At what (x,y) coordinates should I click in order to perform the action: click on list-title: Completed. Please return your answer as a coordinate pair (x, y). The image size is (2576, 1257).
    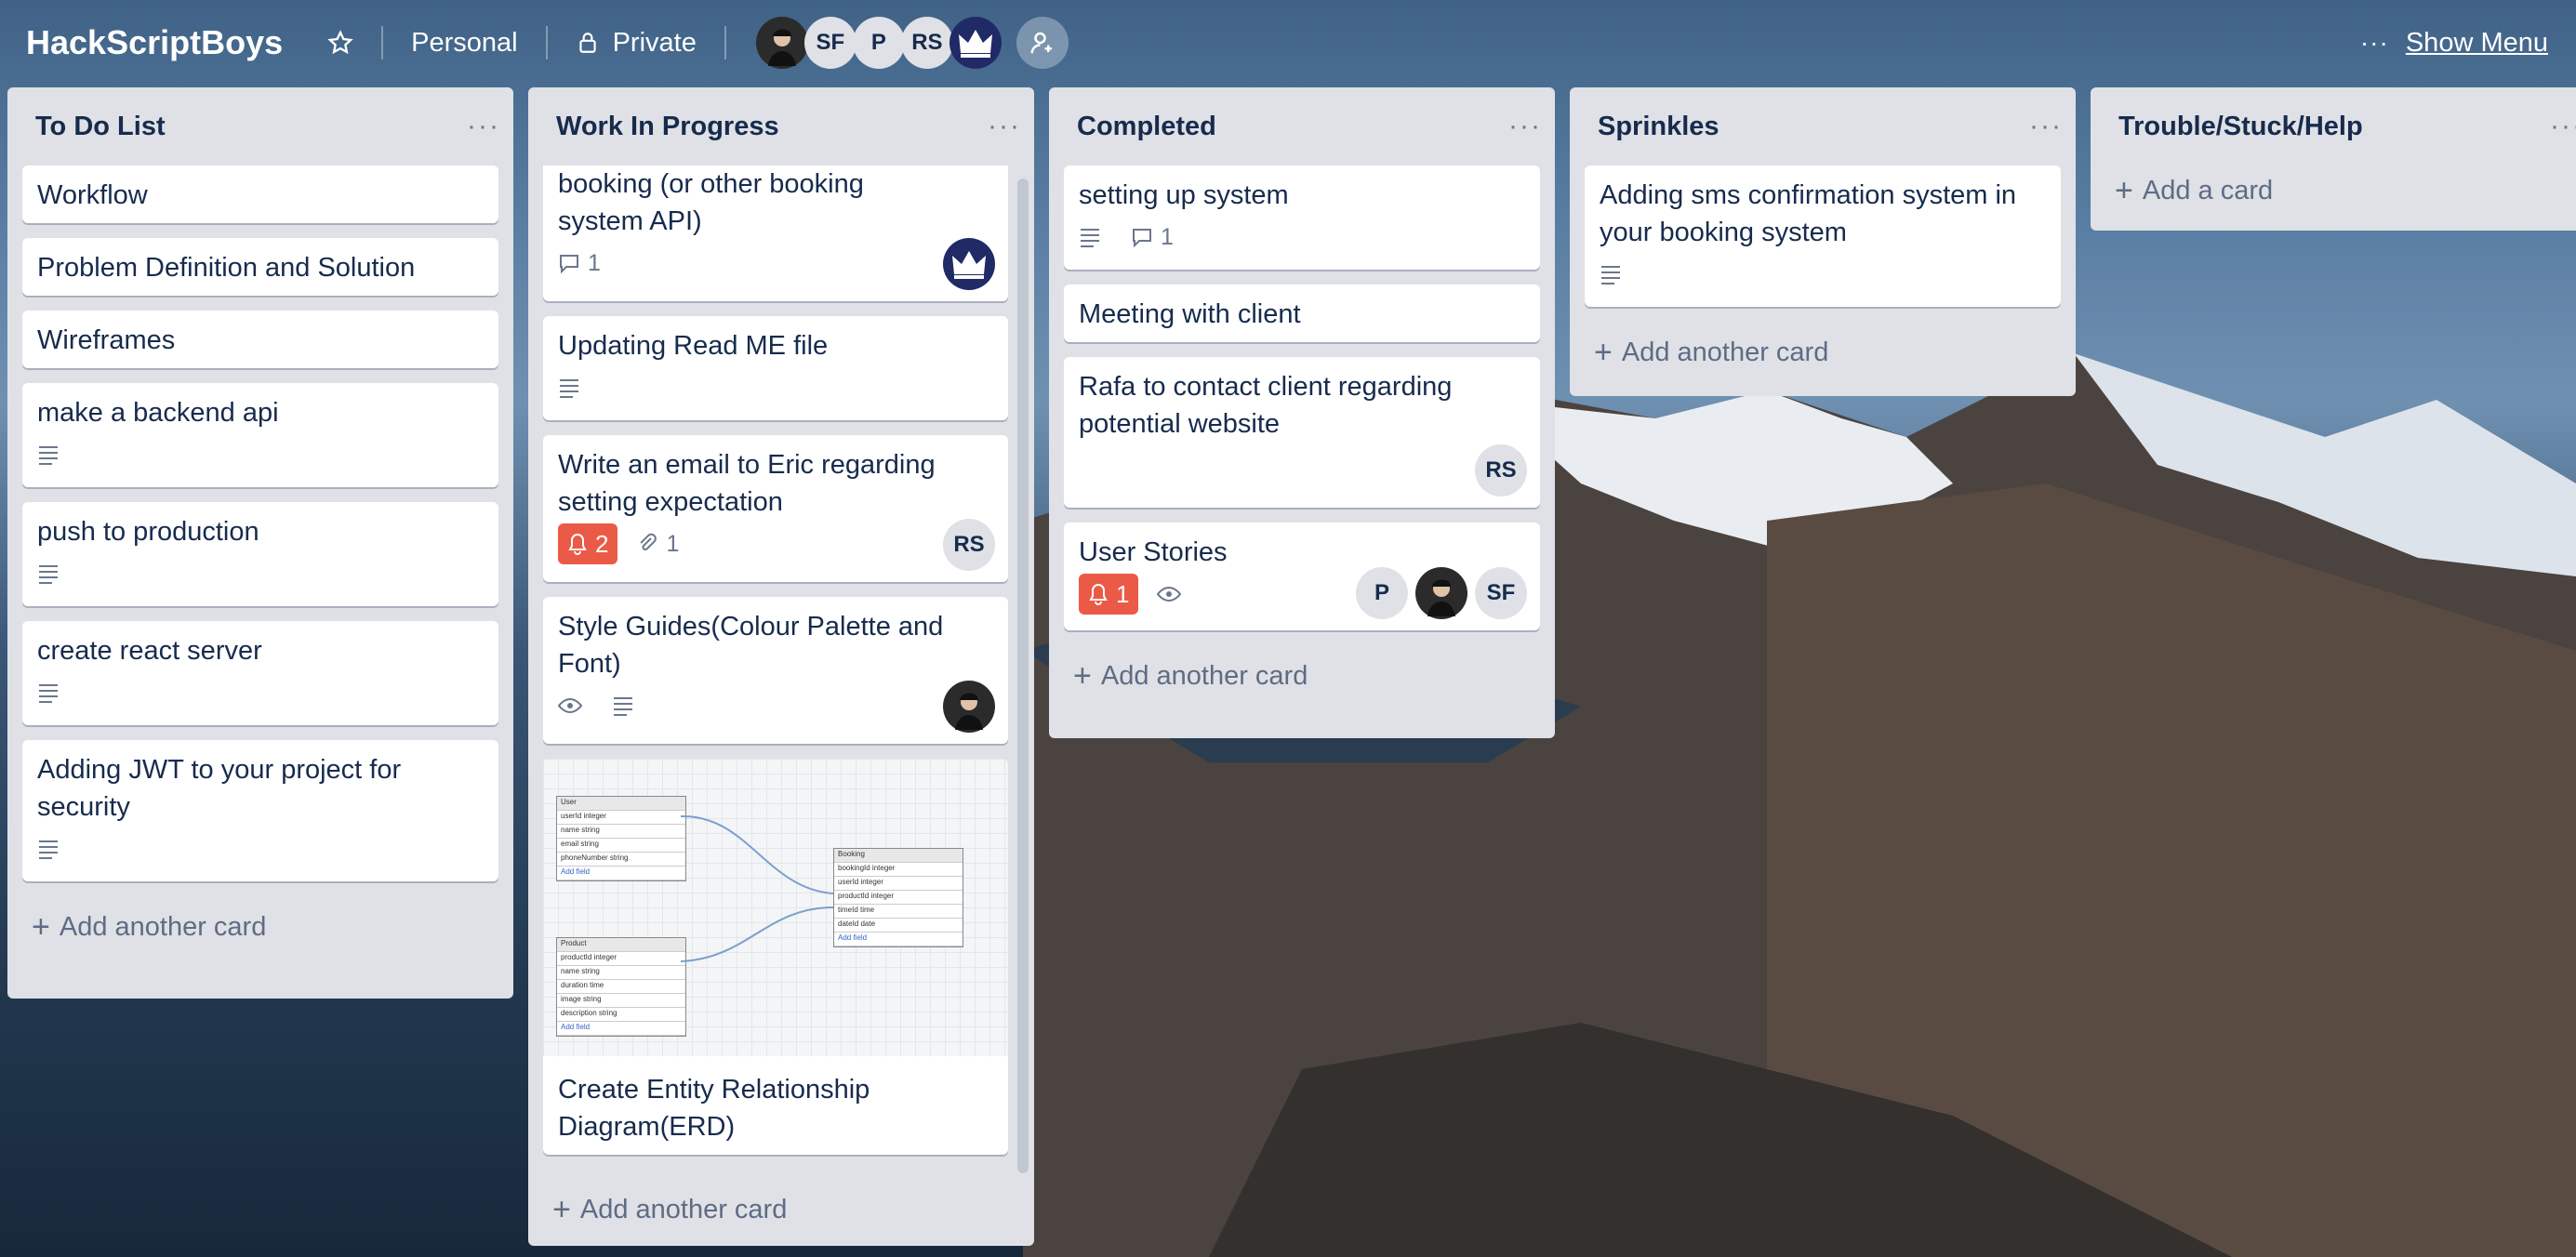
    Looking at the image, I should click on (1146, 127).